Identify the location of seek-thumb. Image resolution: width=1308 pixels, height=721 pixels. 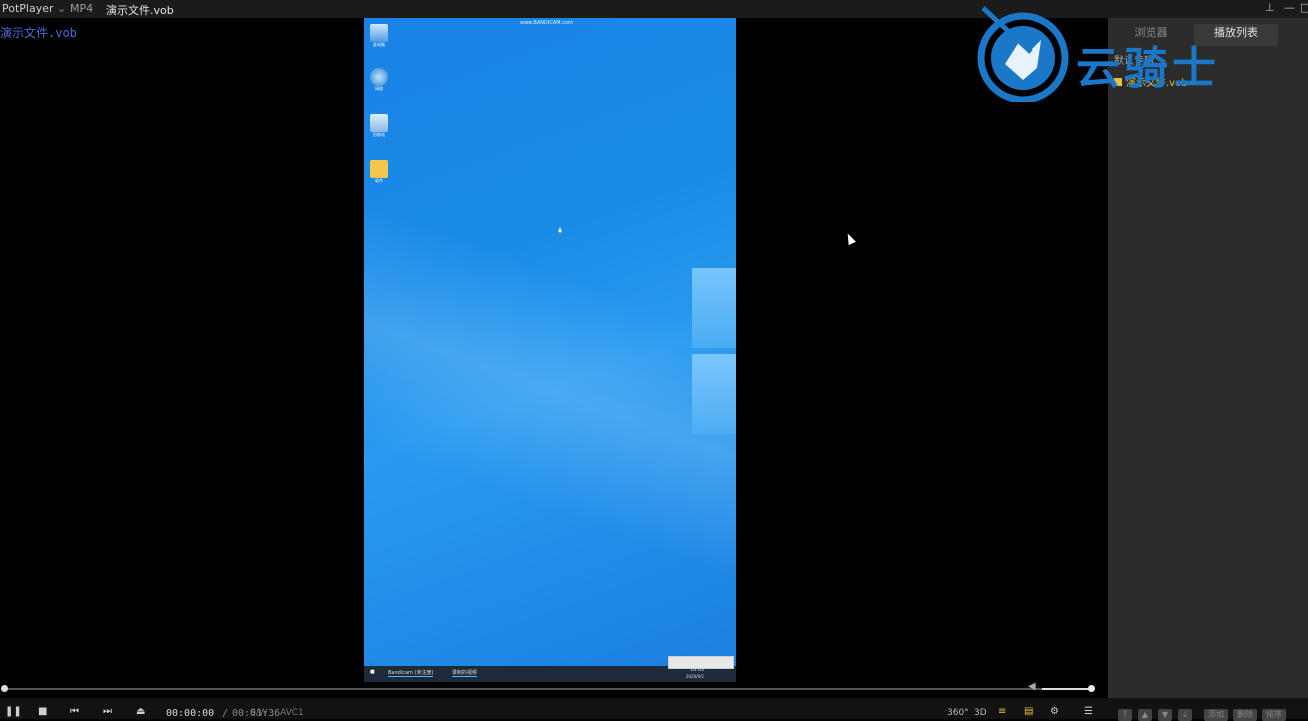
(4, 688).